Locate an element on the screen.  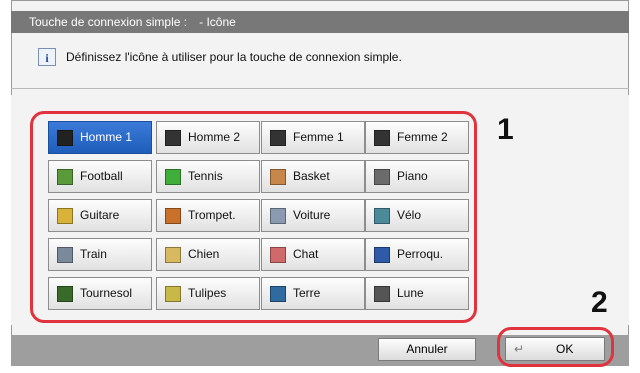
icon-option-label: Football is located at coordinates (101, 176).